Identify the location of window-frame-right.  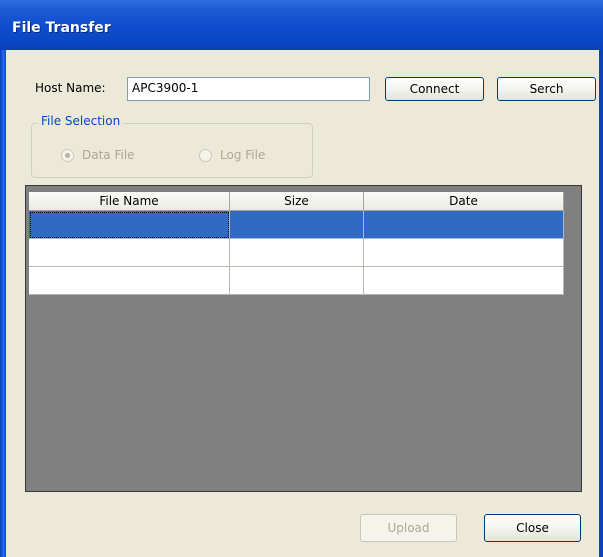
(601, 303).